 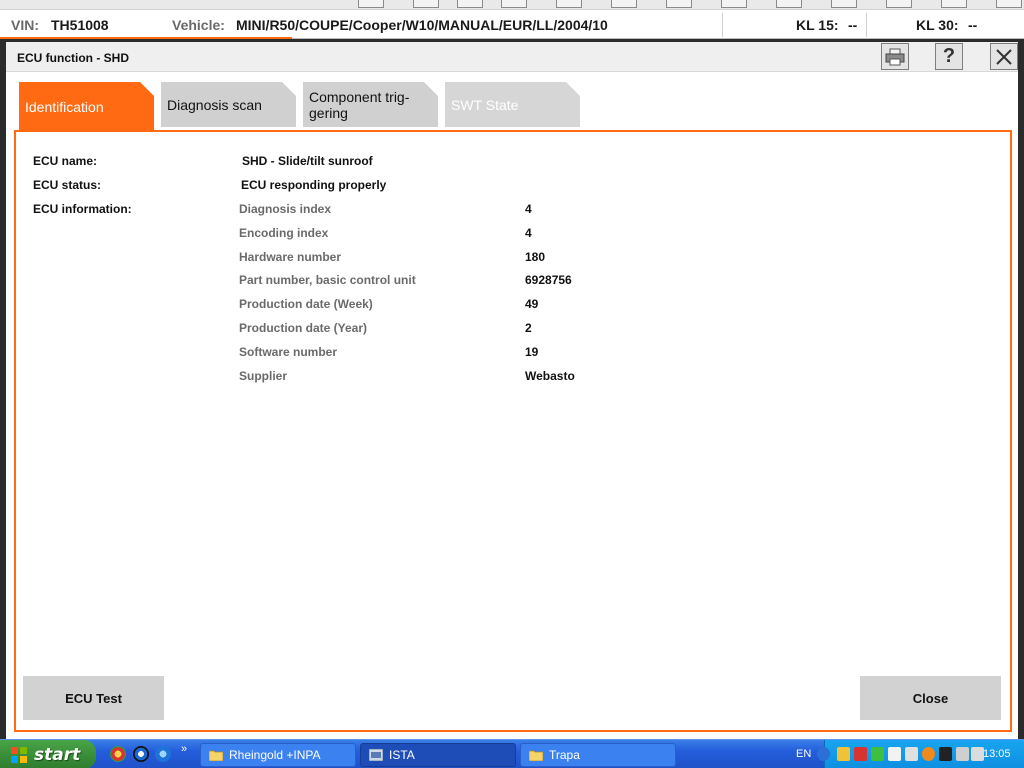 What do you see at coordinates (327, 280) in the screenshot?
I see `info-label-part-number: Part number, basic control unit` at bounding box center [327, 280].